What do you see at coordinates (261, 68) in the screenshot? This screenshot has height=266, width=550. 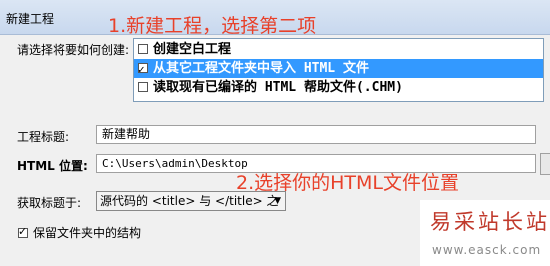 I see `option-label: 从其它工程文件夹中导入 HTML 文件` at bounding box center [261, 68].